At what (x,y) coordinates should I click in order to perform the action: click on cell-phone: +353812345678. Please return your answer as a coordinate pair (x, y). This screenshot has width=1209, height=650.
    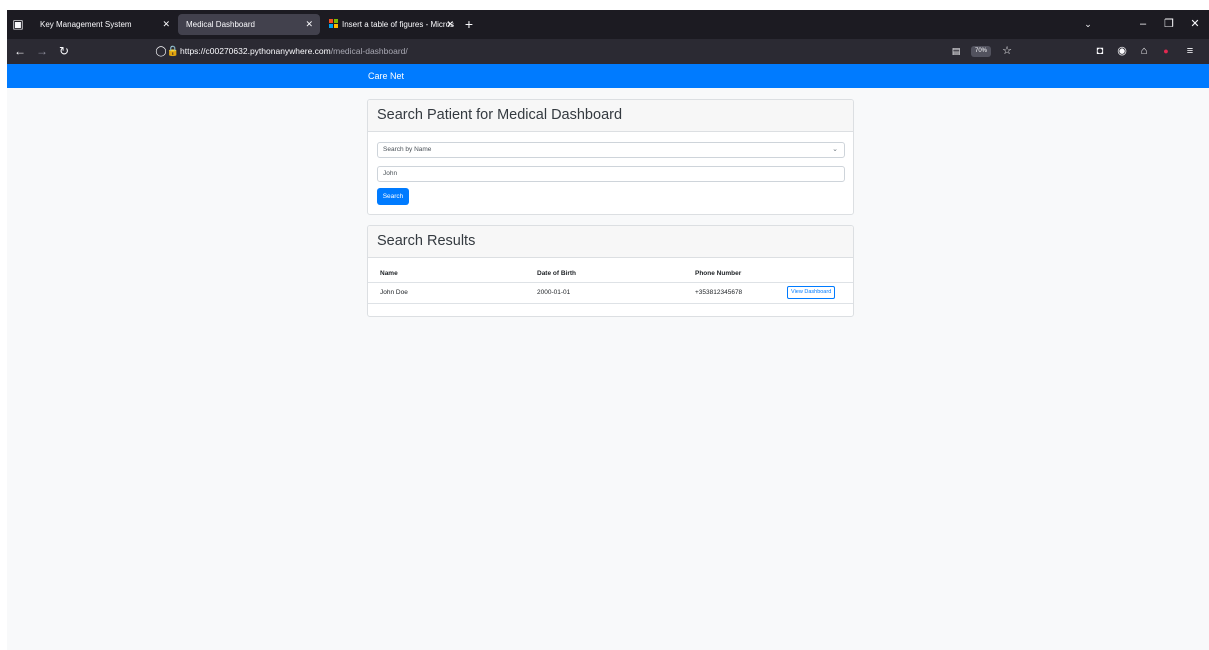
    Looking at the image, I should click on (729, 293).